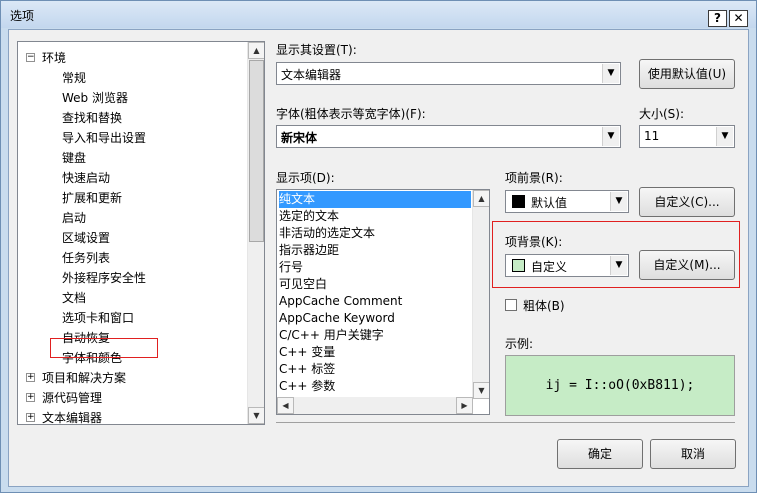  What do you see at coordinates (303, 284) in the screenshot?
I see `display-item: 可见空白` at bounding box center [303, 284].